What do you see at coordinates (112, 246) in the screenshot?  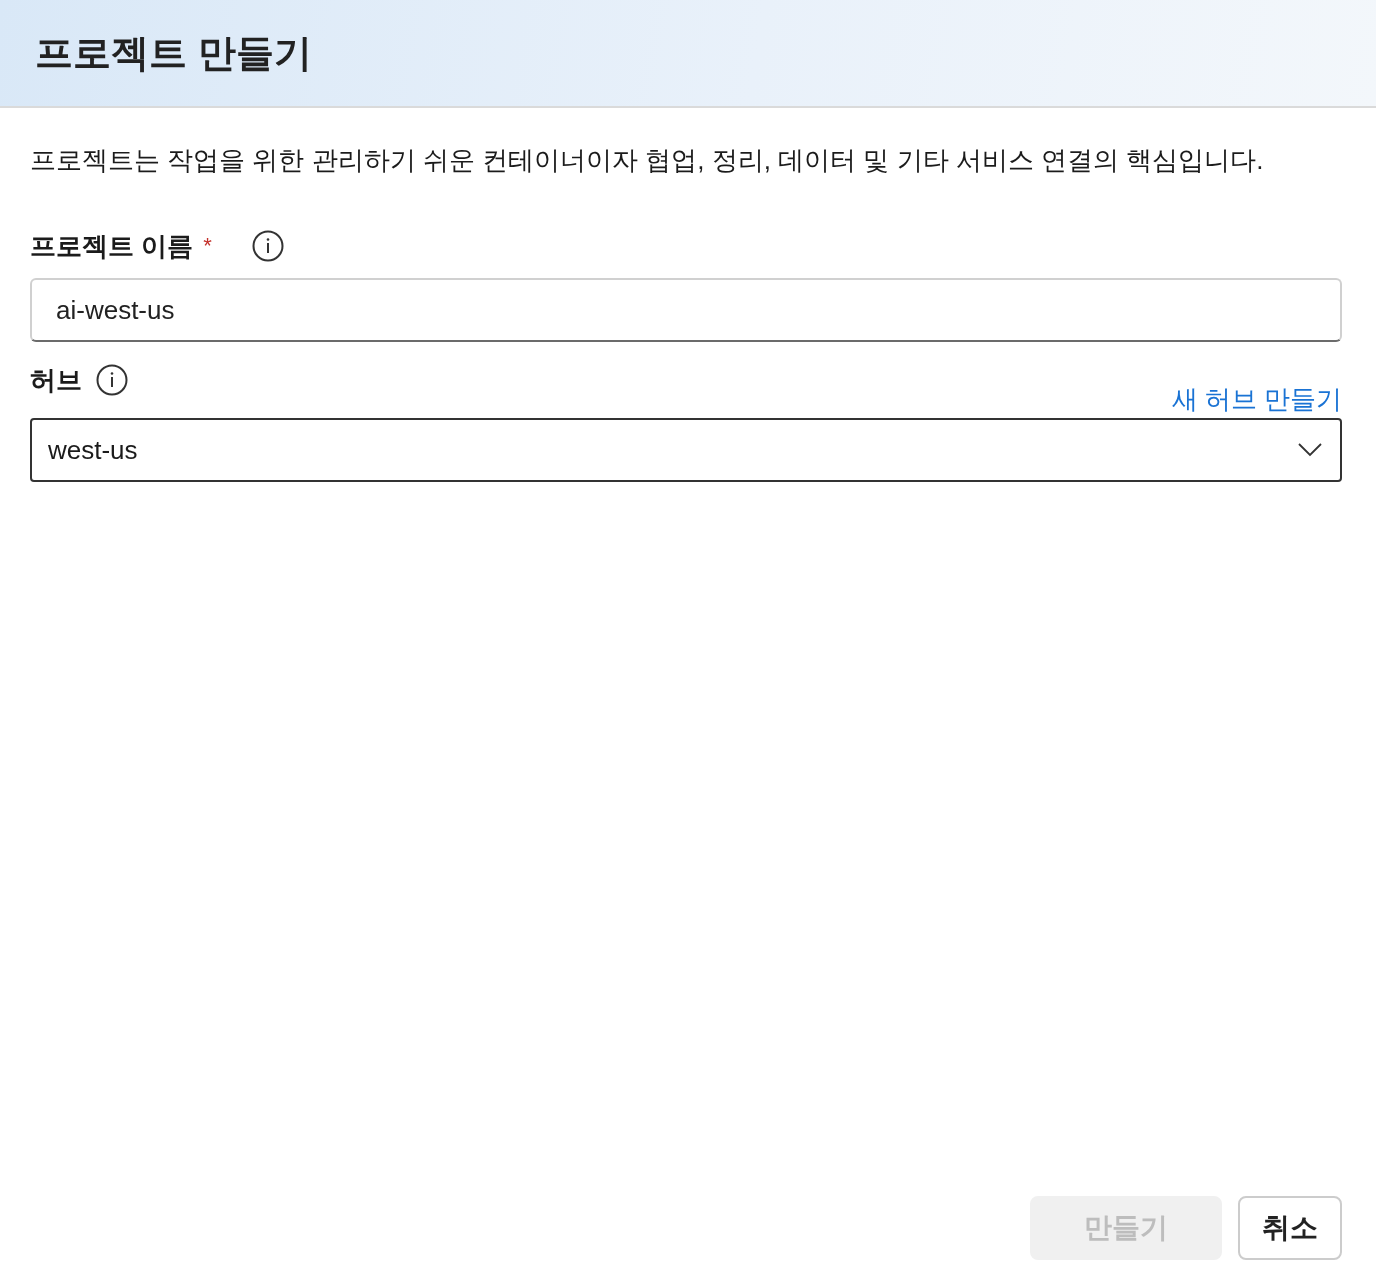 I see `field-label: 프로젝트 이름` at bounding box center [112, 246].